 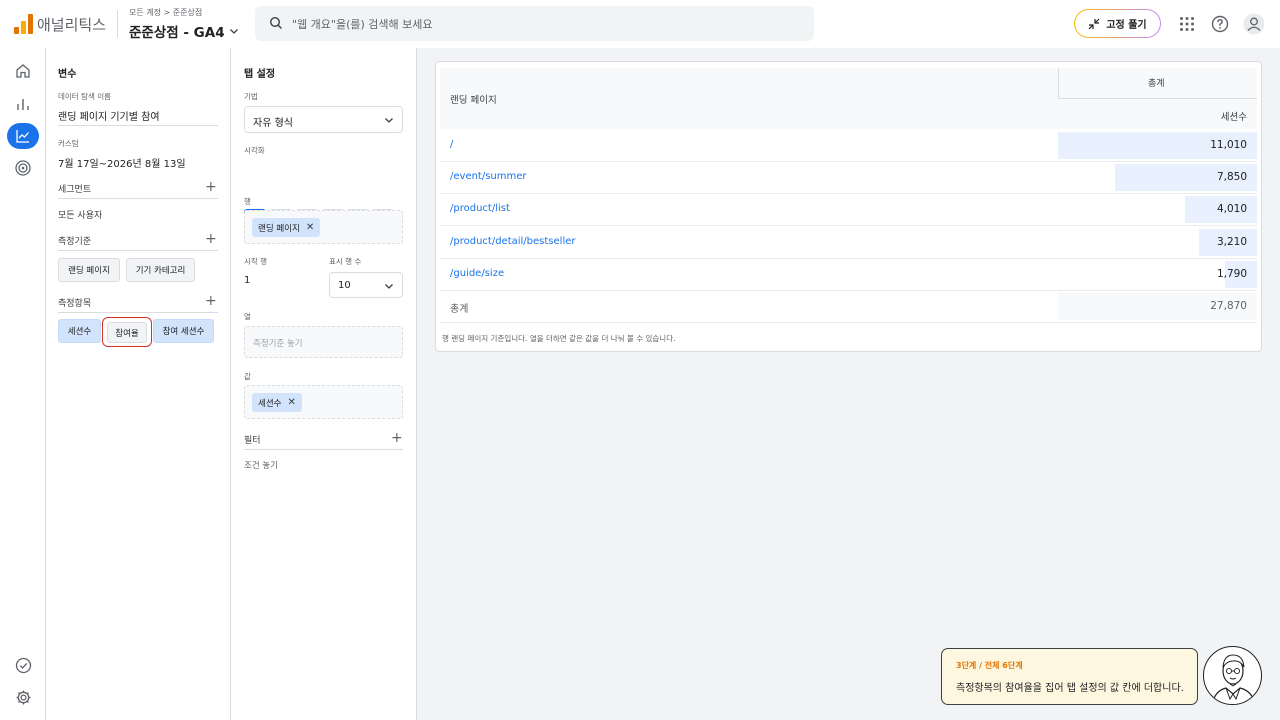 I want to click on dimensions-label: 측정기준, so click(x=75, y=242).